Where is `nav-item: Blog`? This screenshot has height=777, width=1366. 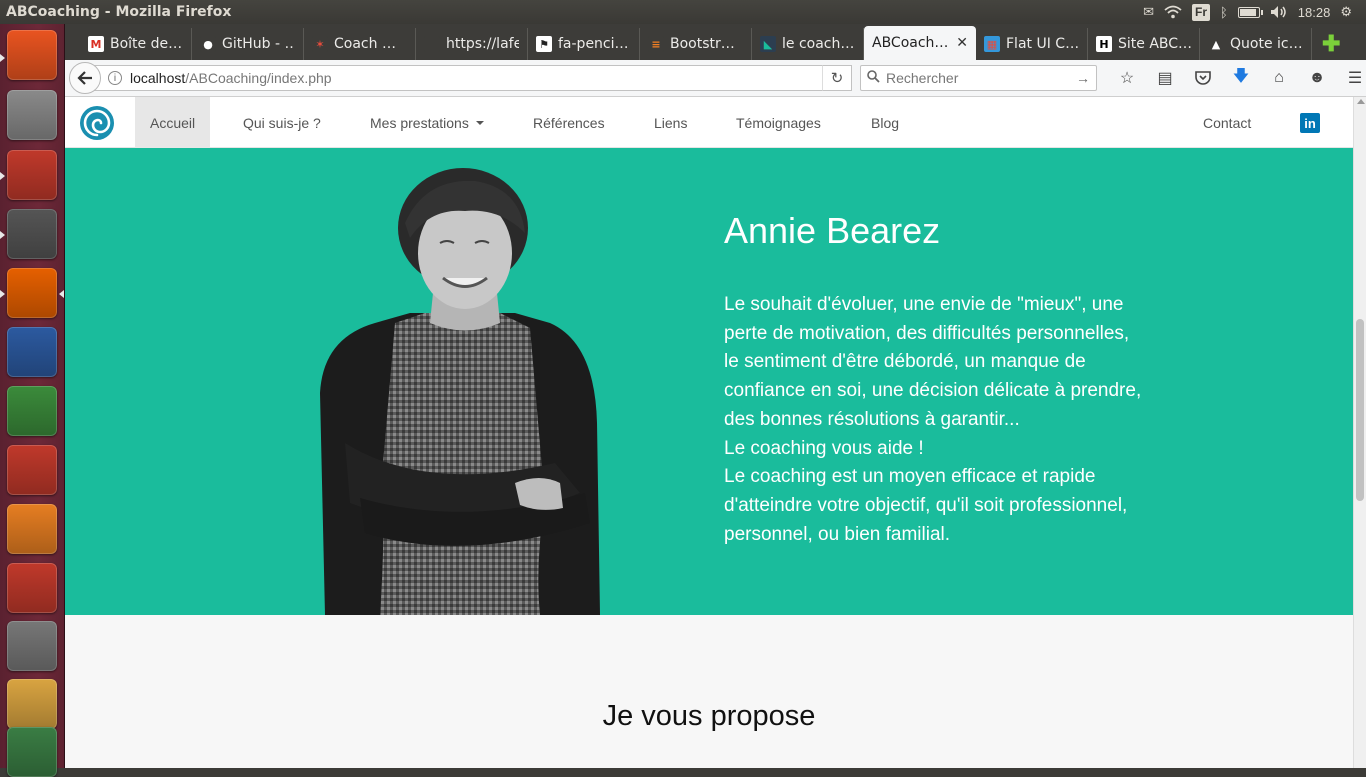 nav-item: Blog is located at coordinates (885, 122).